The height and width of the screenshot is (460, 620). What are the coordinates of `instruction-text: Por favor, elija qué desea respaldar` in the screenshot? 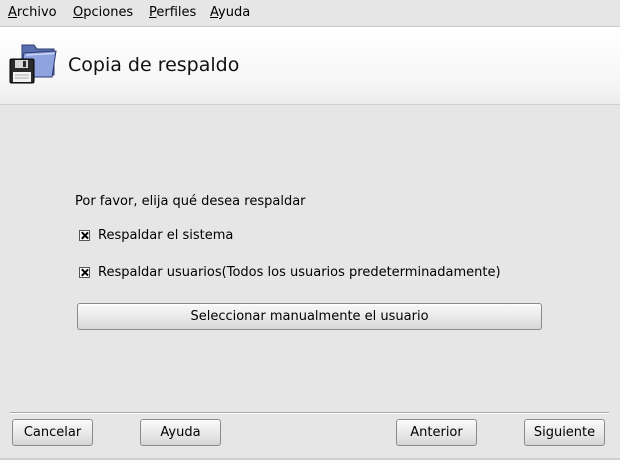 It's located at (190, 201).